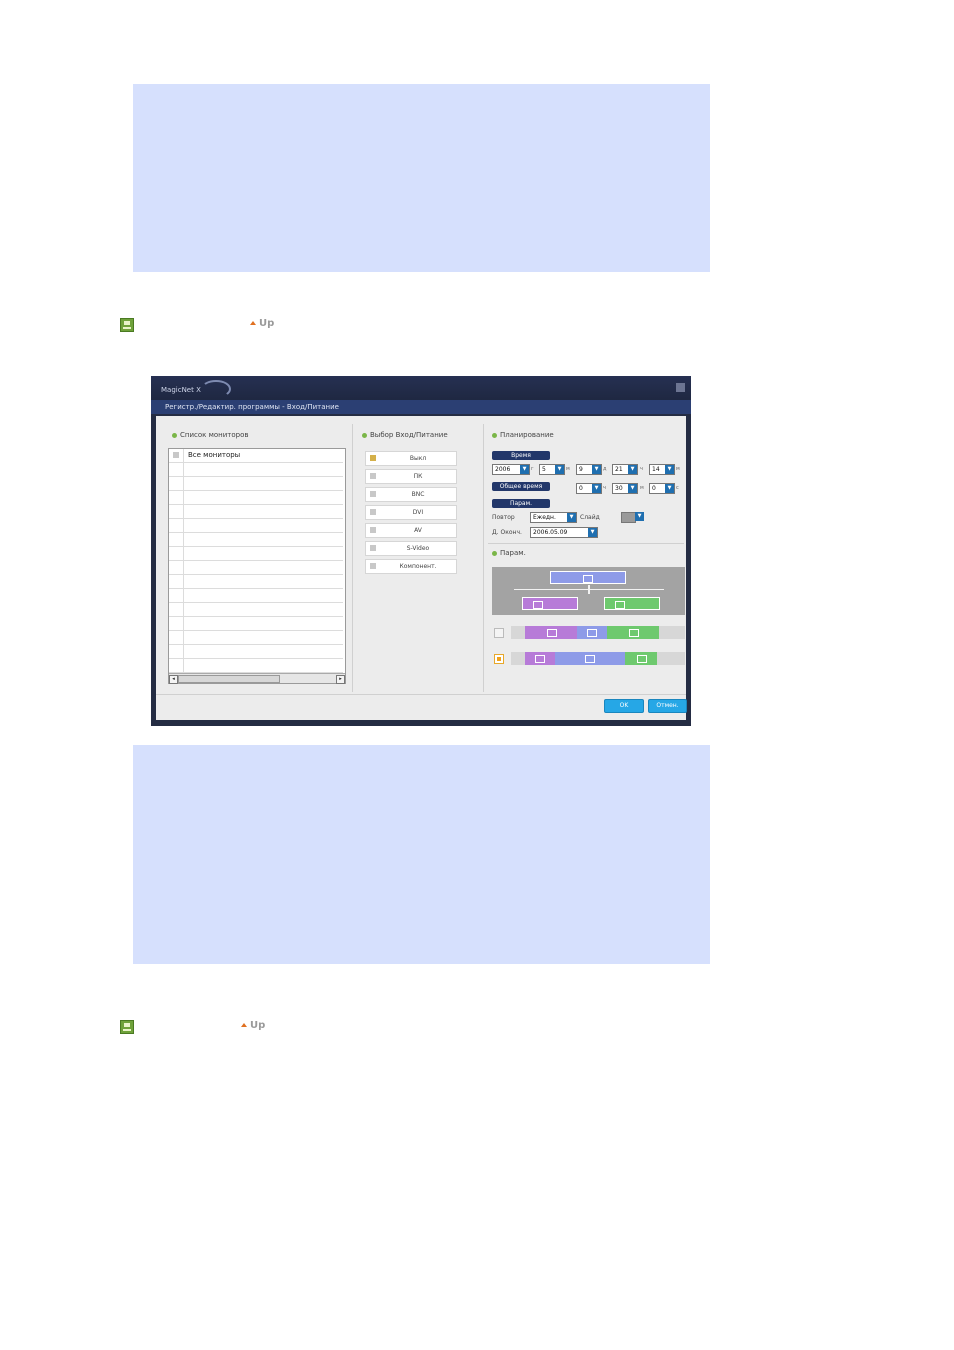 The height and width of the screenshot is (1350, 954). What do you see at coordinates (521, 486) in the screenshot?
I see `total-time-button: Общее время` at bounding box center [521, 486].